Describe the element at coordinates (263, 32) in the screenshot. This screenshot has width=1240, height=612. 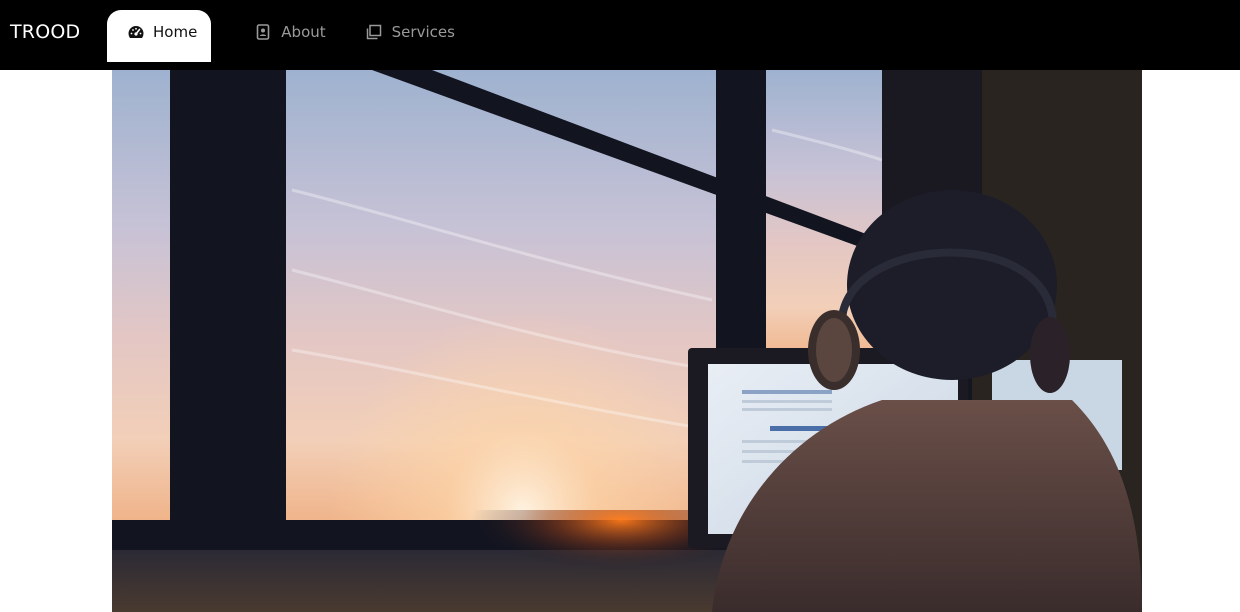
I see `contact-card-icon` at that location.